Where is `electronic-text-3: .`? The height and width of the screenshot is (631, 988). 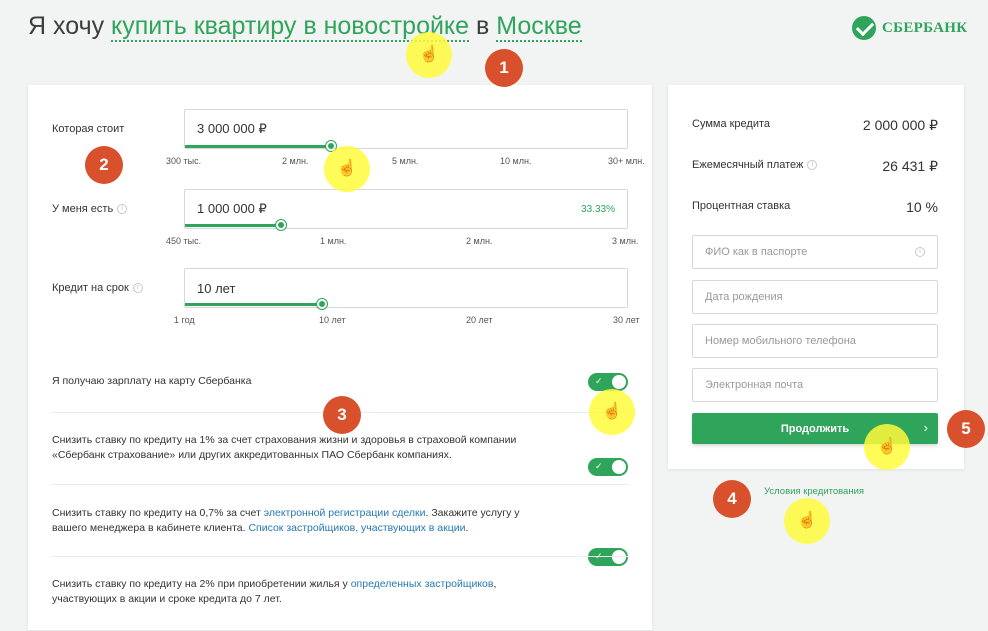
electronic-text-3: . is located at coordinates (467, 528).